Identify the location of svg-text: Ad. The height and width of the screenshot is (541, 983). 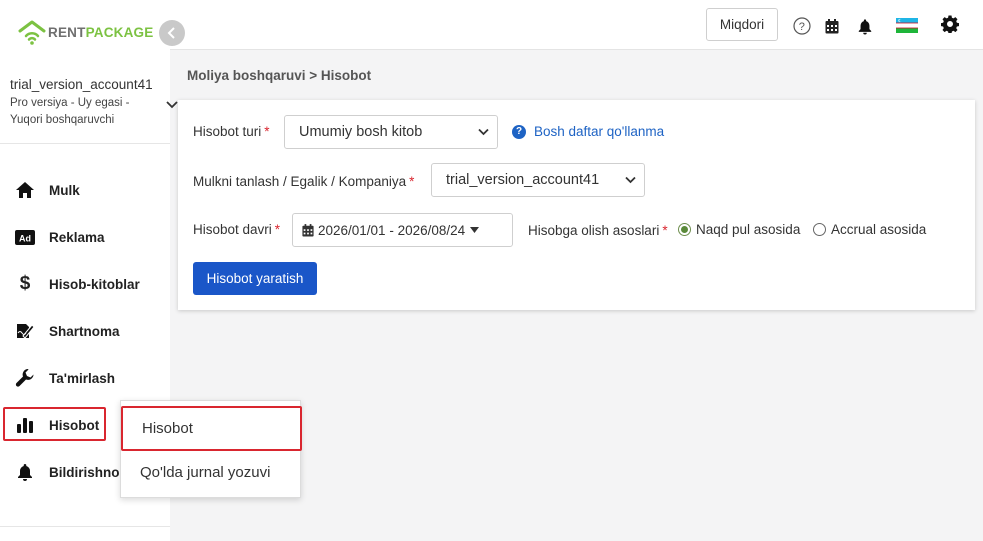
(25, 238).